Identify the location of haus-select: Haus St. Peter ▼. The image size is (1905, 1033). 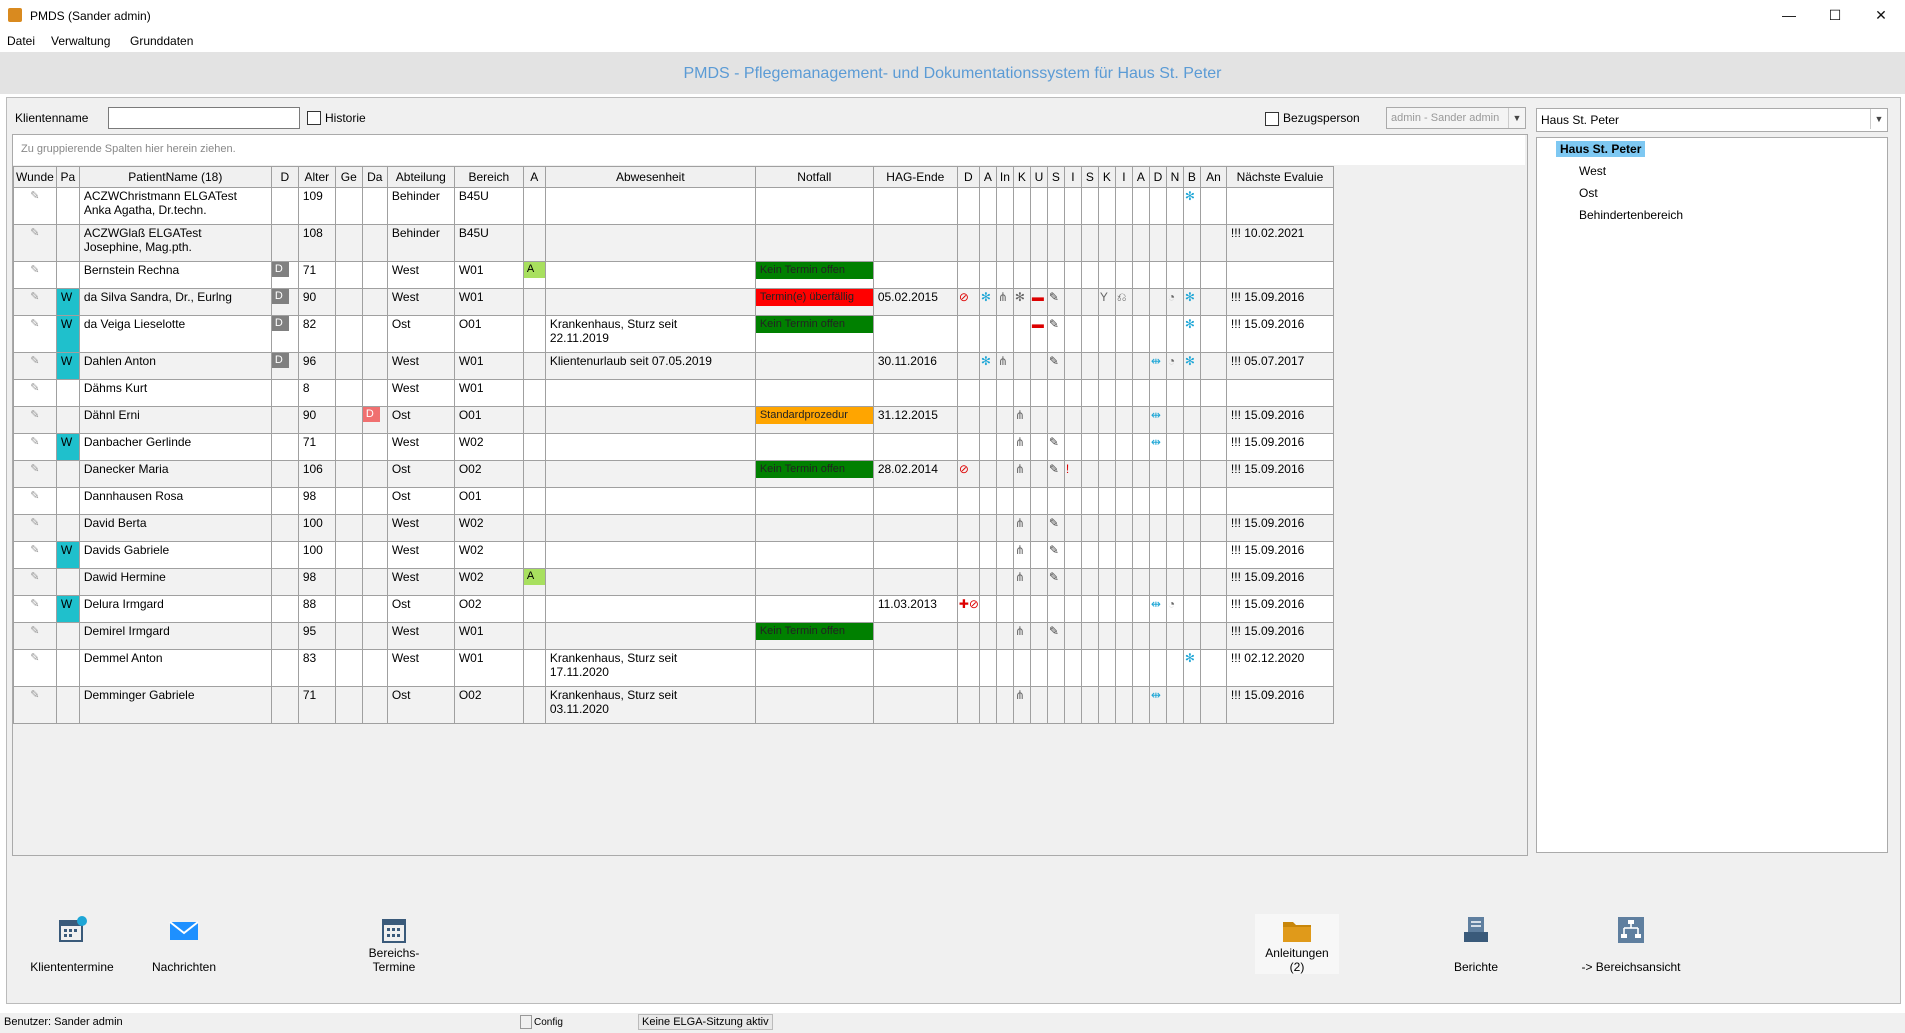
(1712, 120).